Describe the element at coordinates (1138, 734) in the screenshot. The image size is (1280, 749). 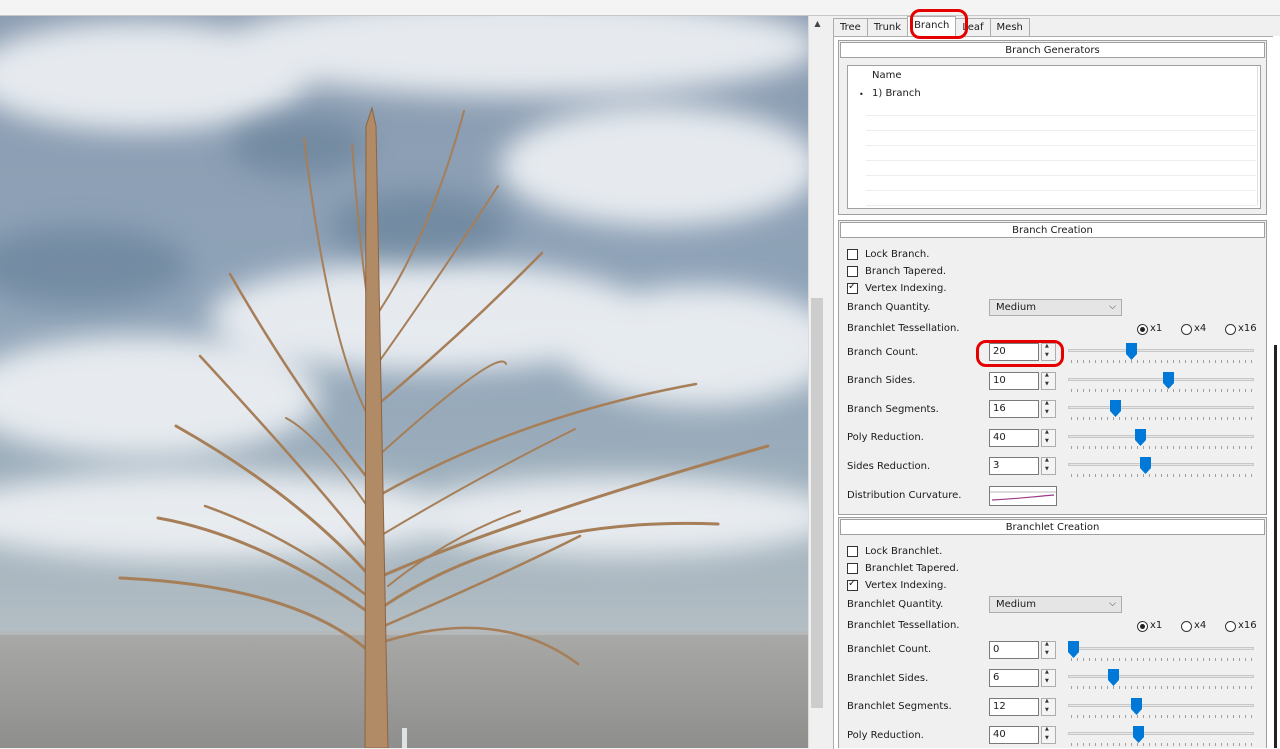
I see `branchlet-poly-reduction-slider-thumb` at that location.